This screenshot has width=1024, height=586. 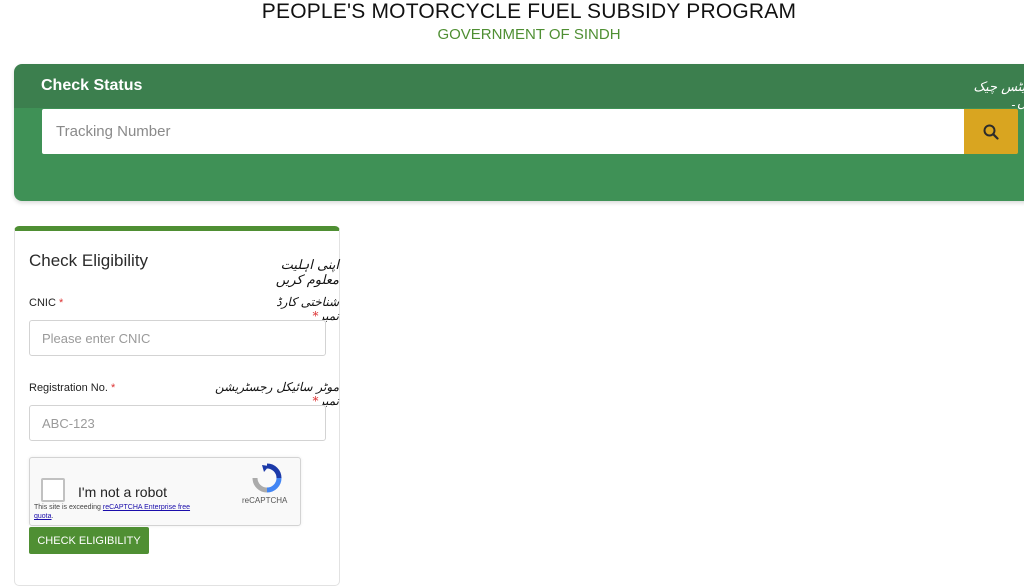 What do you see at coordinates (267, 478) in the screenshot?
I see `recaptcha-logo-icon` at bounding box center [267, 478].